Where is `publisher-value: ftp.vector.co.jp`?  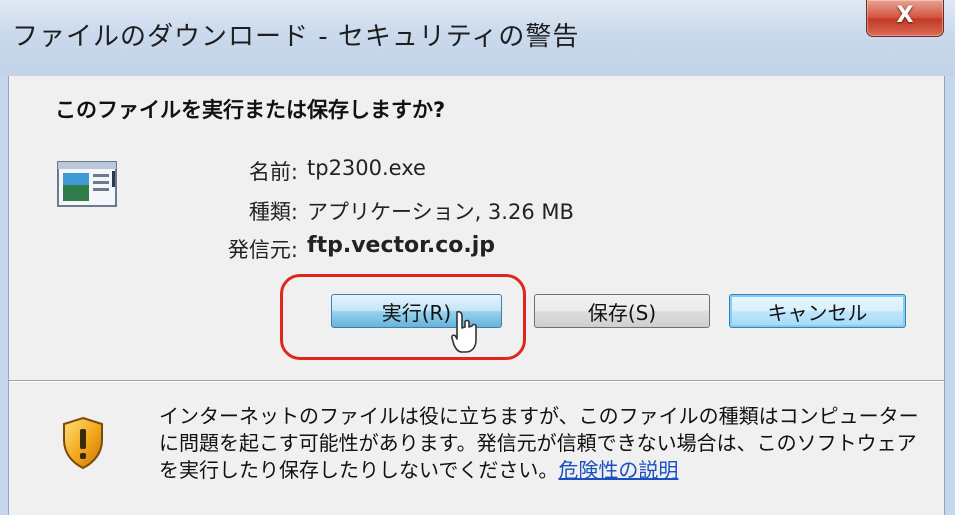
publisher-value: ftp.vector.co.jp is located at coordinates (401, 245).